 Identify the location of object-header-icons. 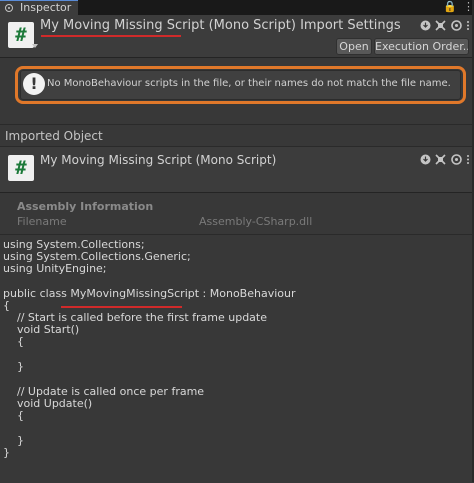
(444, 159).